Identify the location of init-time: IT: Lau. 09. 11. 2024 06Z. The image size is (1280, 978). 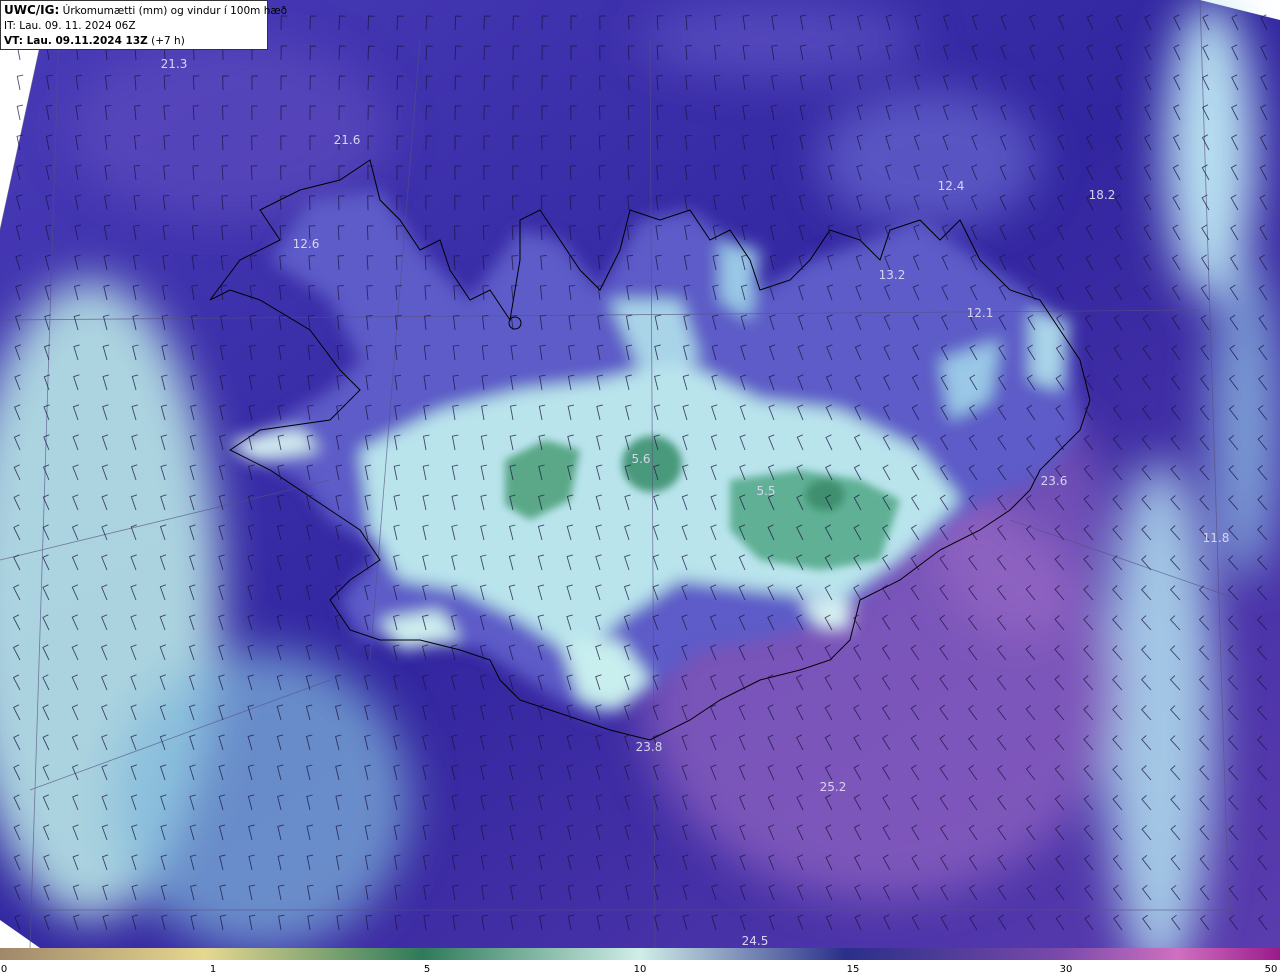
(70, 26).